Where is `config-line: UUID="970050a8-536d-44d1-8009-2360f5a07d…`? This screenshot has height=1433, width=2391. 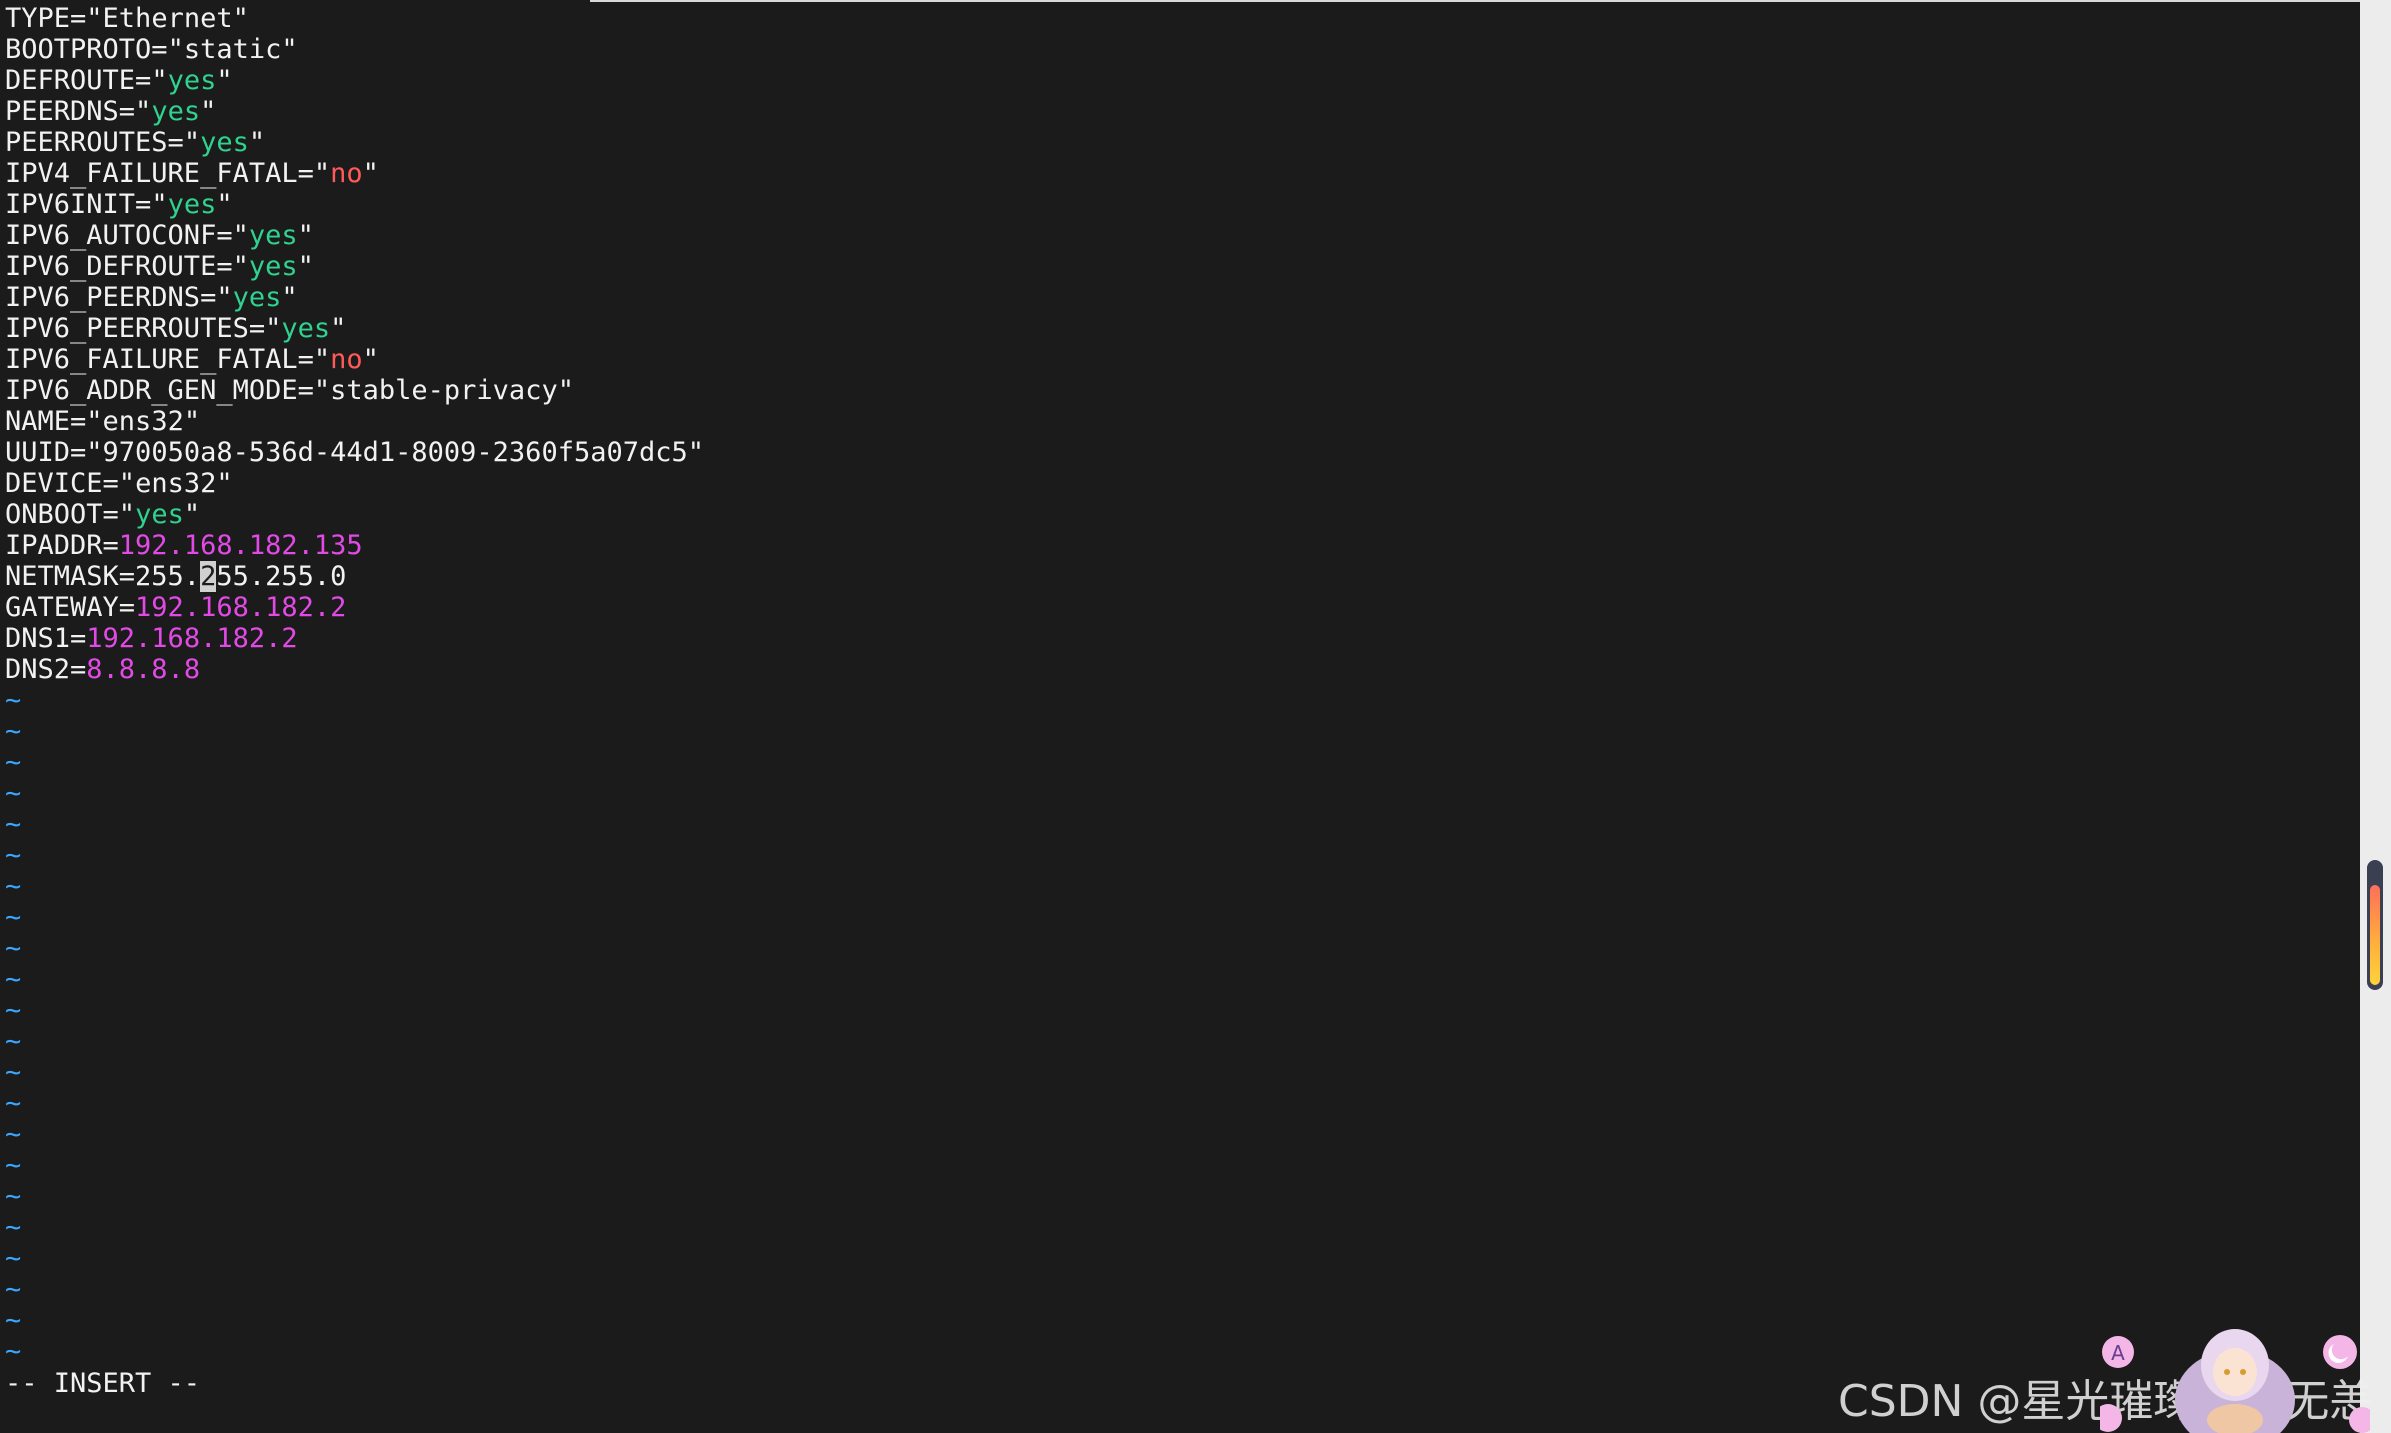 config-line: UUID="970050a8-536d-44d1-8009-2360f5a07d… is located at coordinates (354, 452).